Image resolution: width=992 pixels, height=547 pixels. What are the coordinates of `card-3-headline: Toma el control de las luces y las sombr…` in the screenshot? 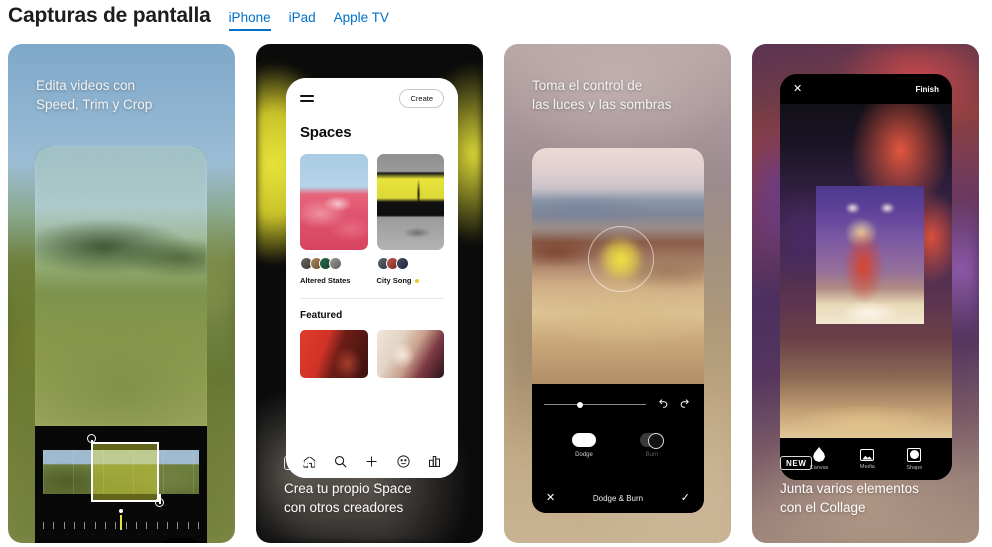 It's located at (602, 95).